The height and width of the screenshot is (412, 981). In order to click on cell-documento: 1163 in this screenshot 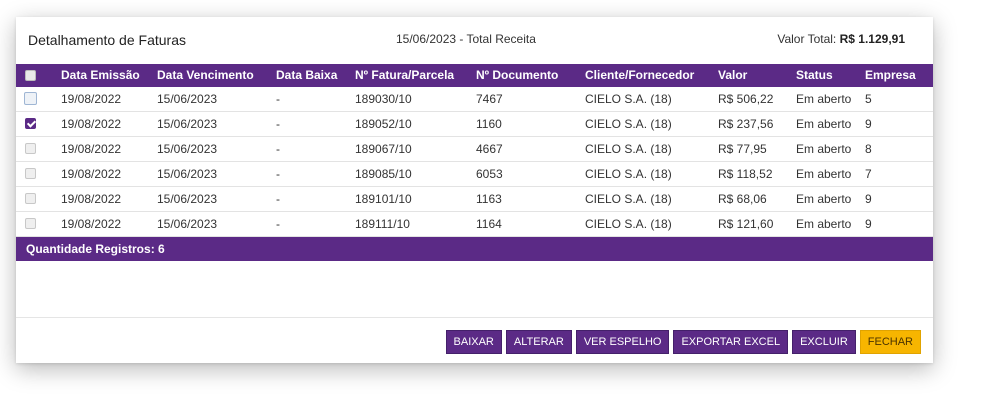, I will do `click(489, 199)`.